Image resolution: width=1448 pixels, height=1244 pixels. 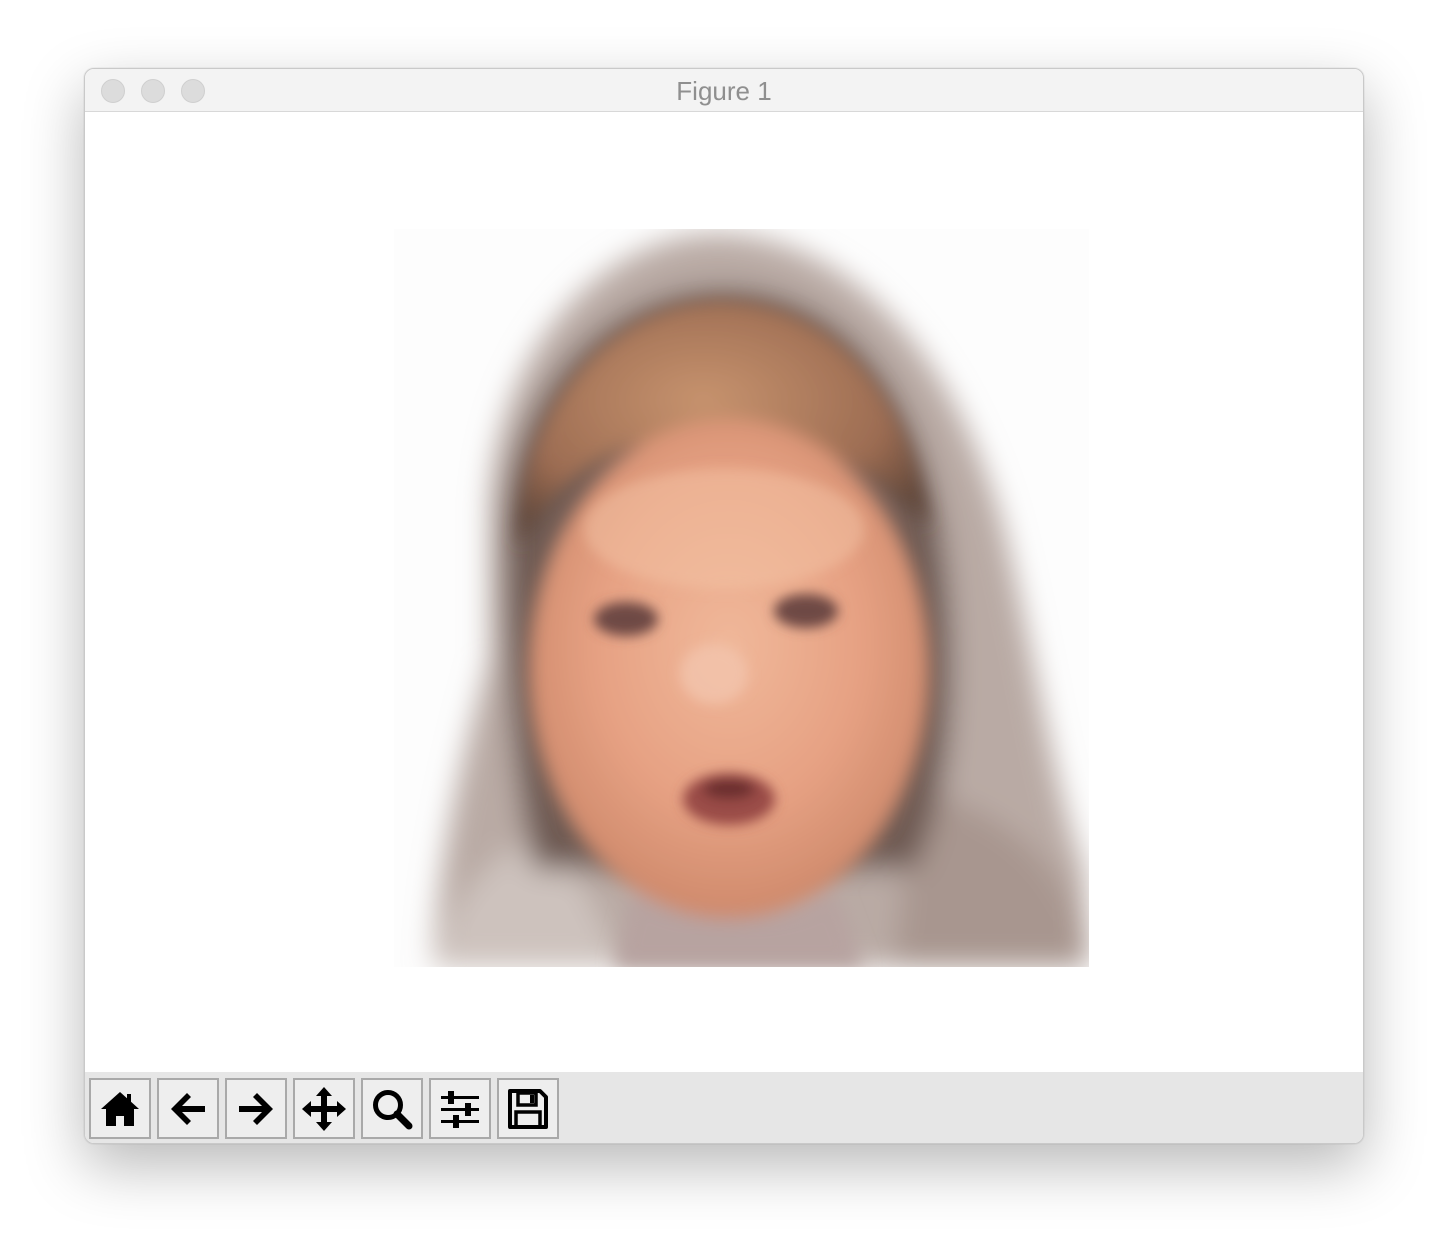 I want to click on pan-move-icon, so click(x=324, y=1108).